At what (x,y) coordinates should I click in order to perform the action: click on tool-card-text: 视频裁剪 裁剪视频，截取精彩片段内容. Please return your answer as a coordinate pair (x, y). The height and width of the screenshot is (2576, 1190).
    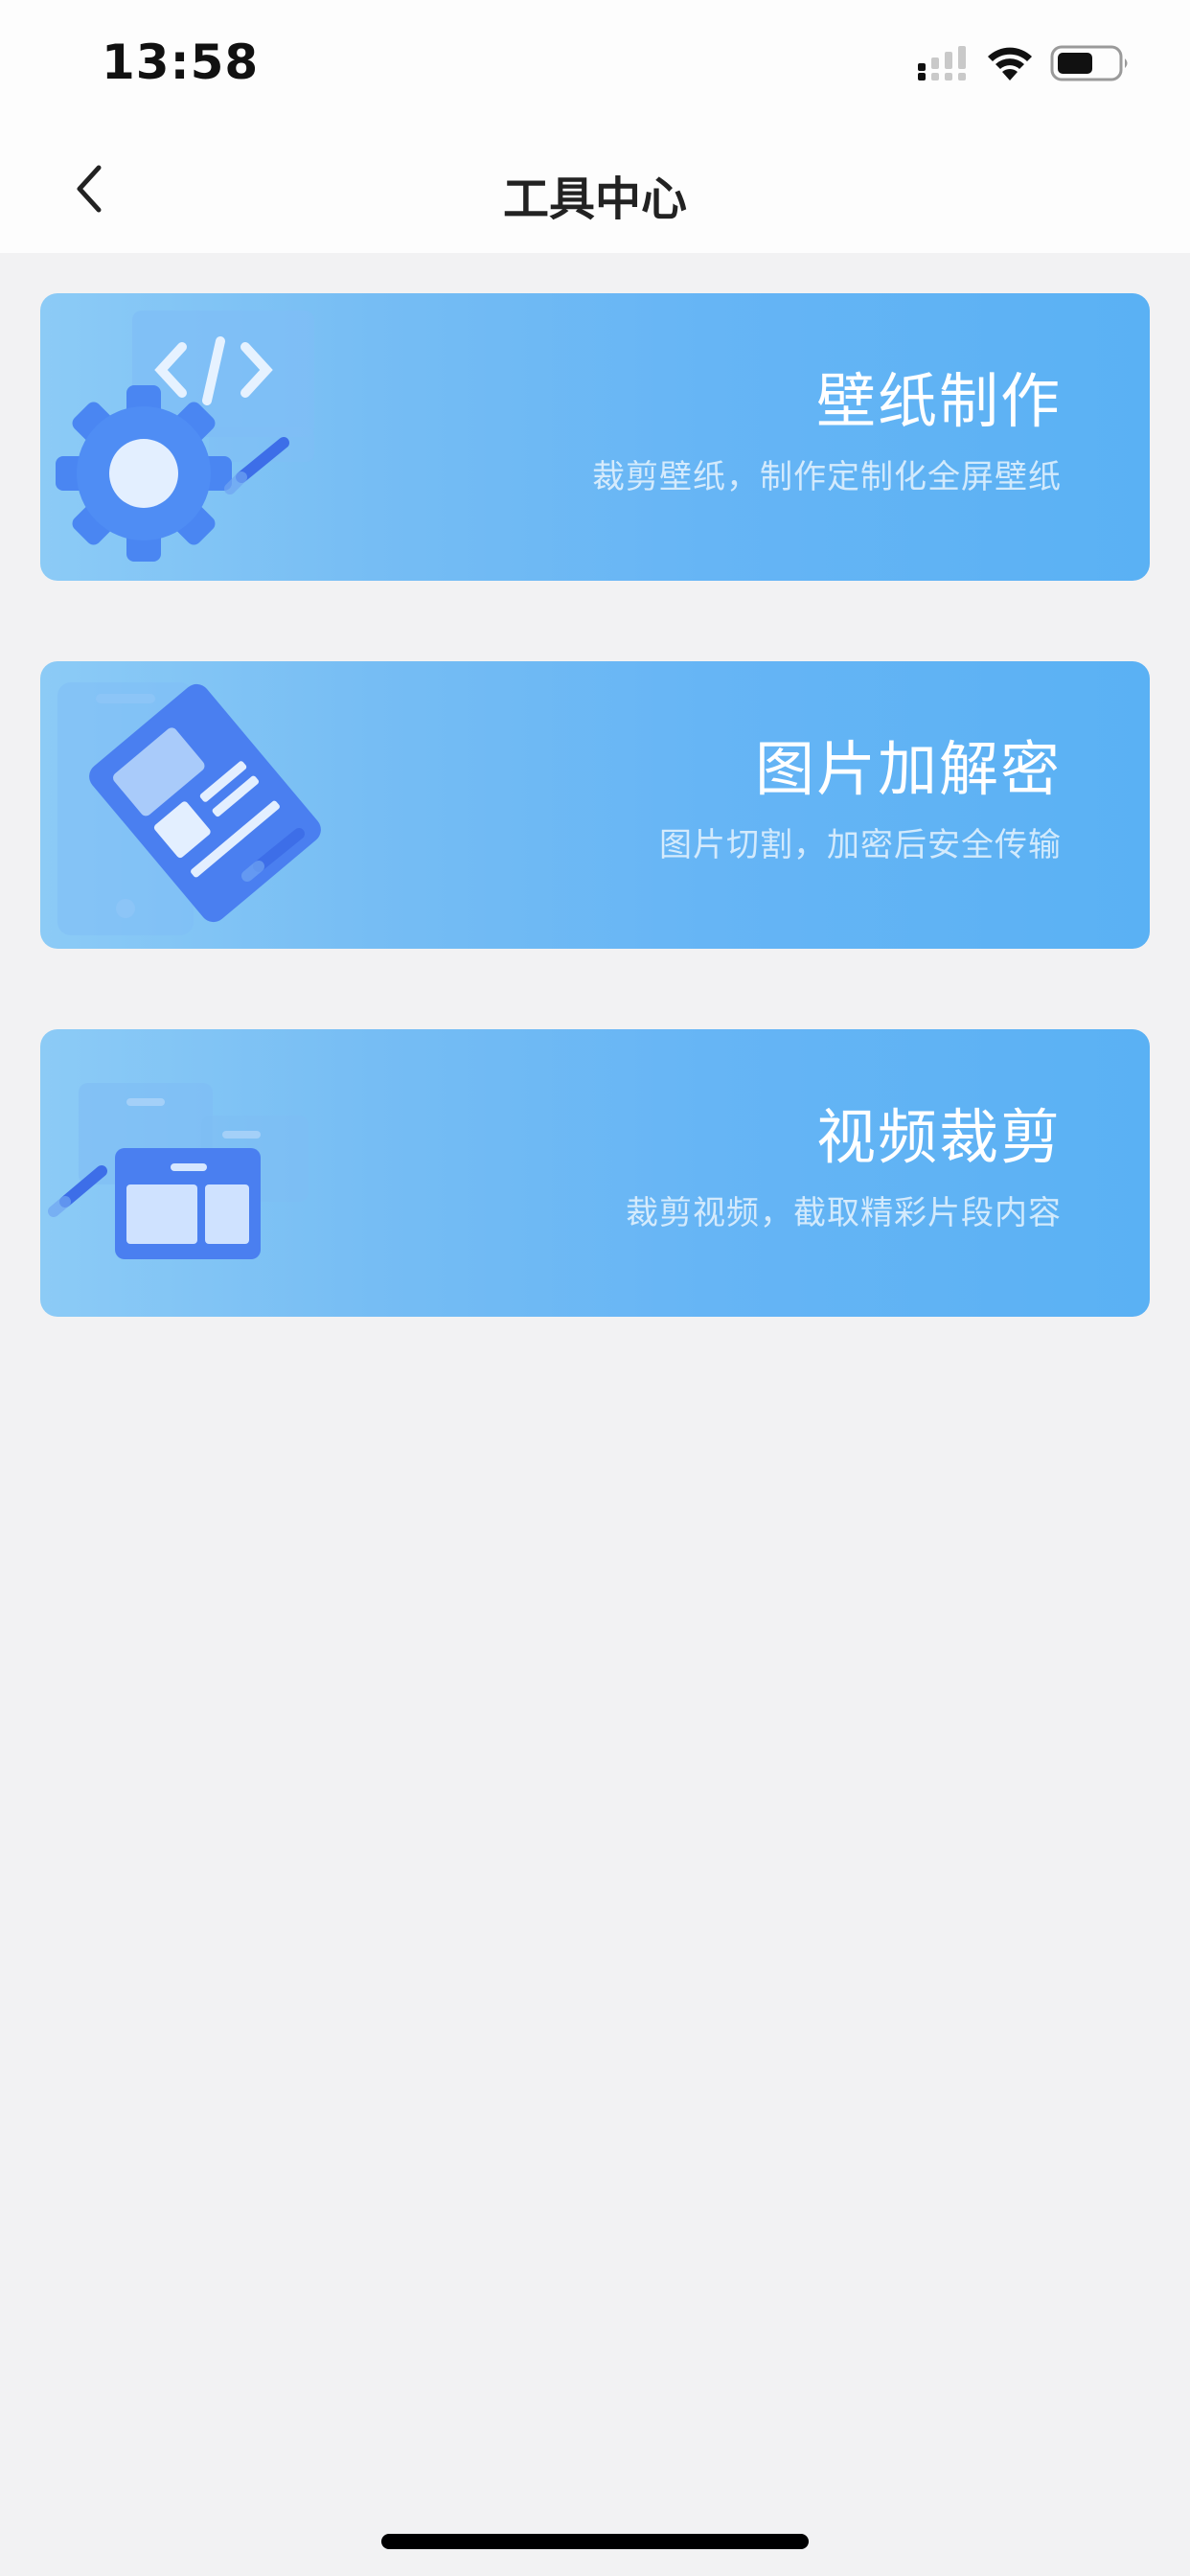
    Looking at the image, I should click on (844, 1170).